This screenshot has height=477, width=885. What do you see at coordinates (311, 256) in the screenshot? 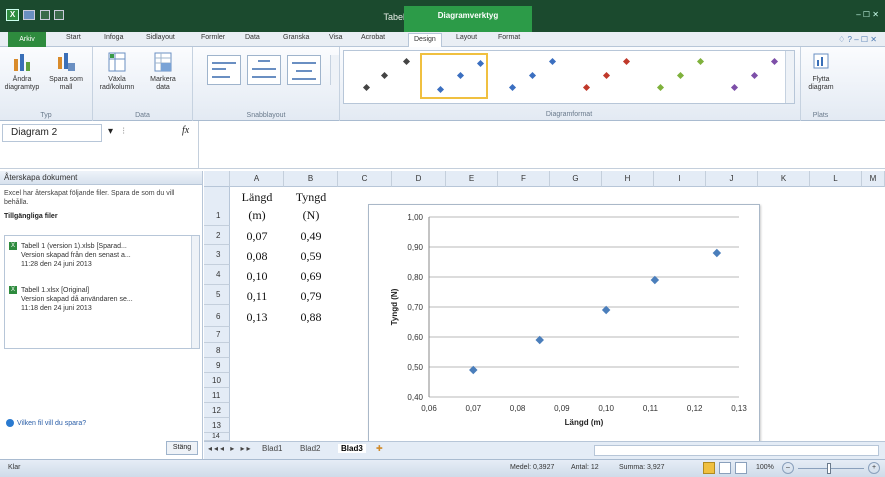
I see `cell-b3: 0,59` at bounding box center [311, 256].